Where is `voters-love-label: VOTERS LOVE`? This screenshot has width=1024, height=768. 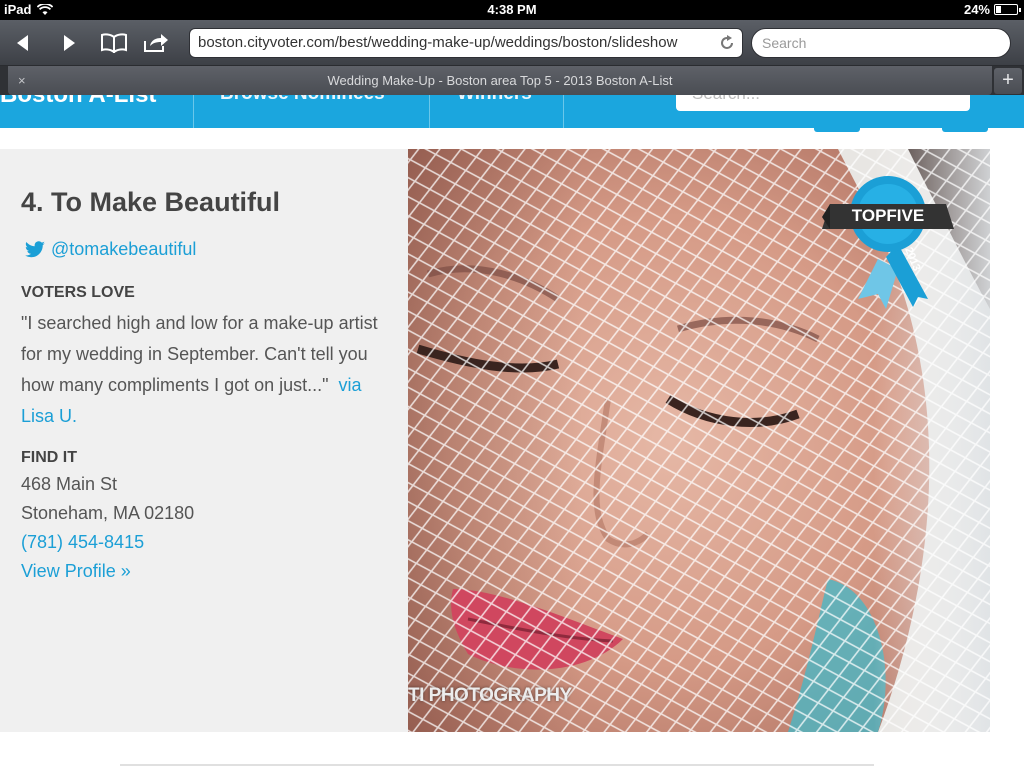
voters-love-label: VOTERS LOVE is located at coordinates (78, 292).